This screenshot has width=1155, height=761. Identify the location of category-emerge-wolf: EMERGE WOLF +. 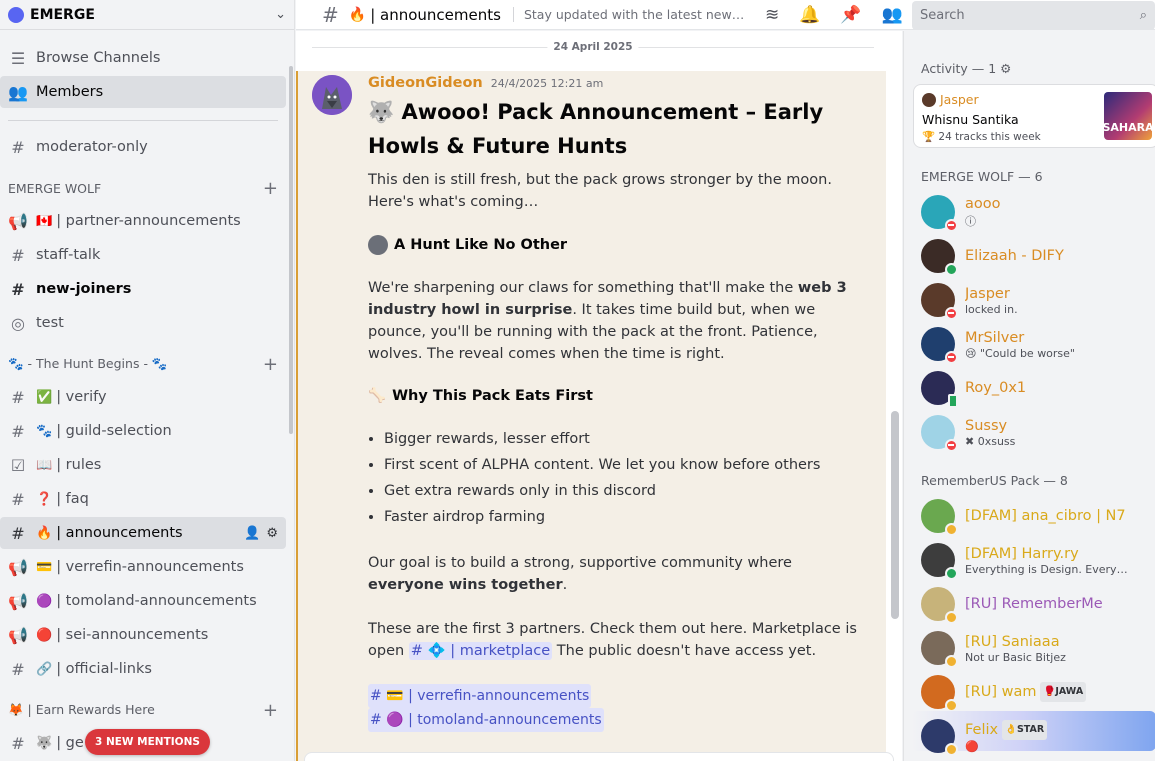
(147, 188).